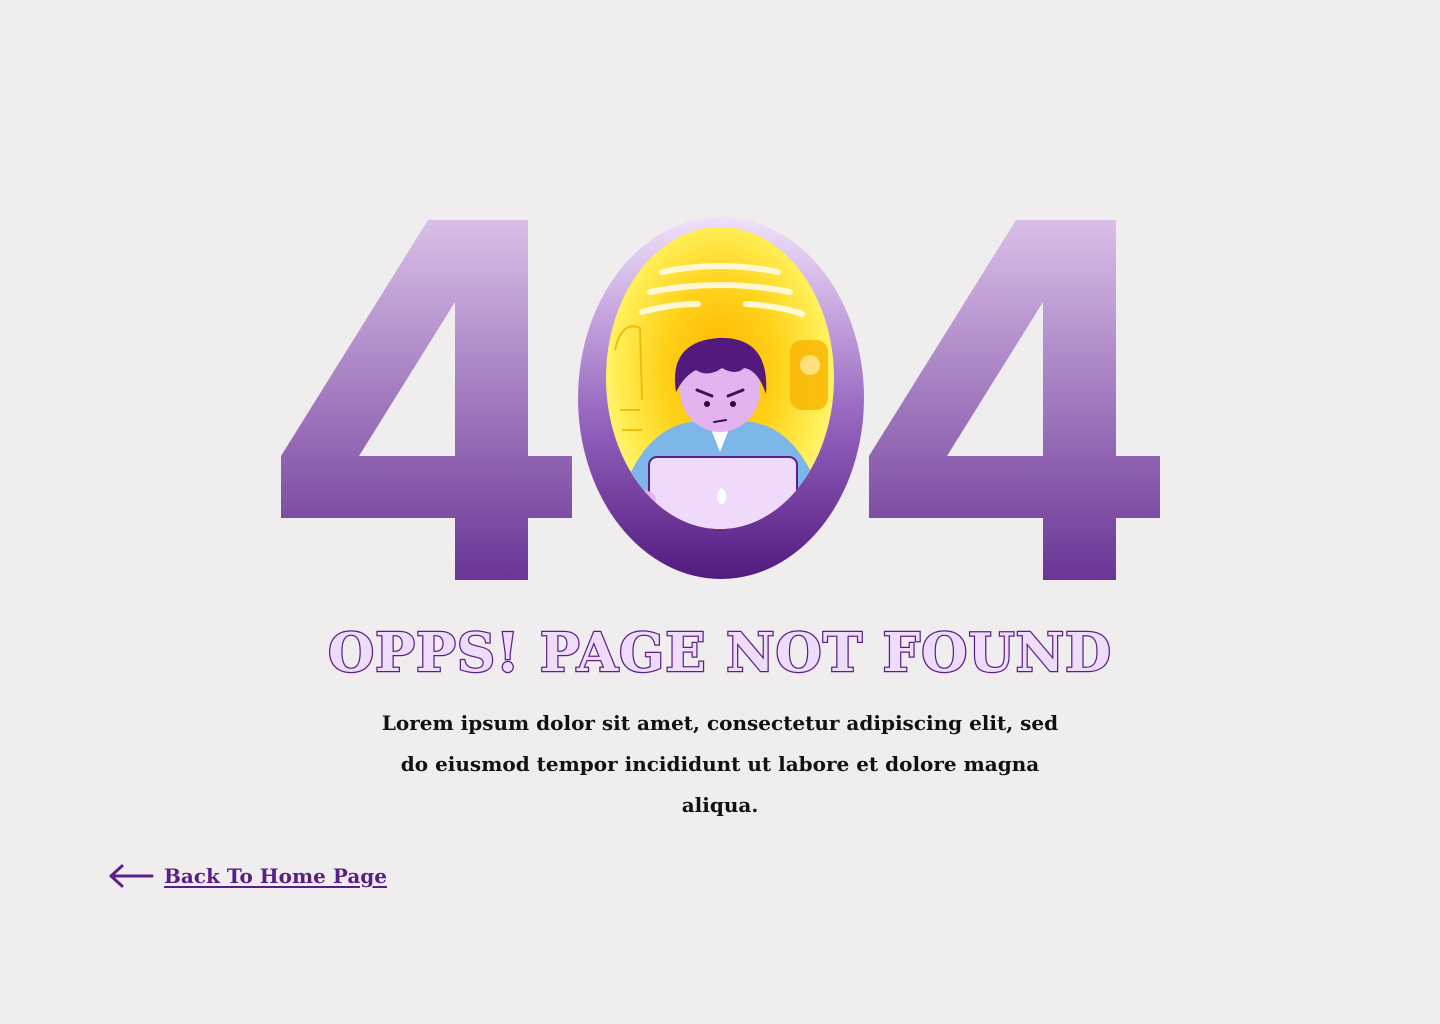 Image resolution: width=1440 pixels, height=1024 pixels. I want to click on back-to-home-link: Back To Home Page, so click(247, 876).